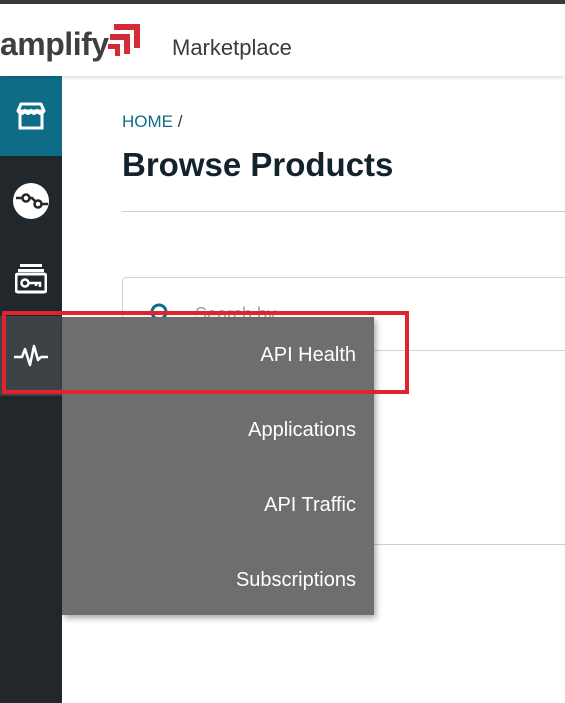  I want to click on sidebar-item-api-health, so click(31, 356).